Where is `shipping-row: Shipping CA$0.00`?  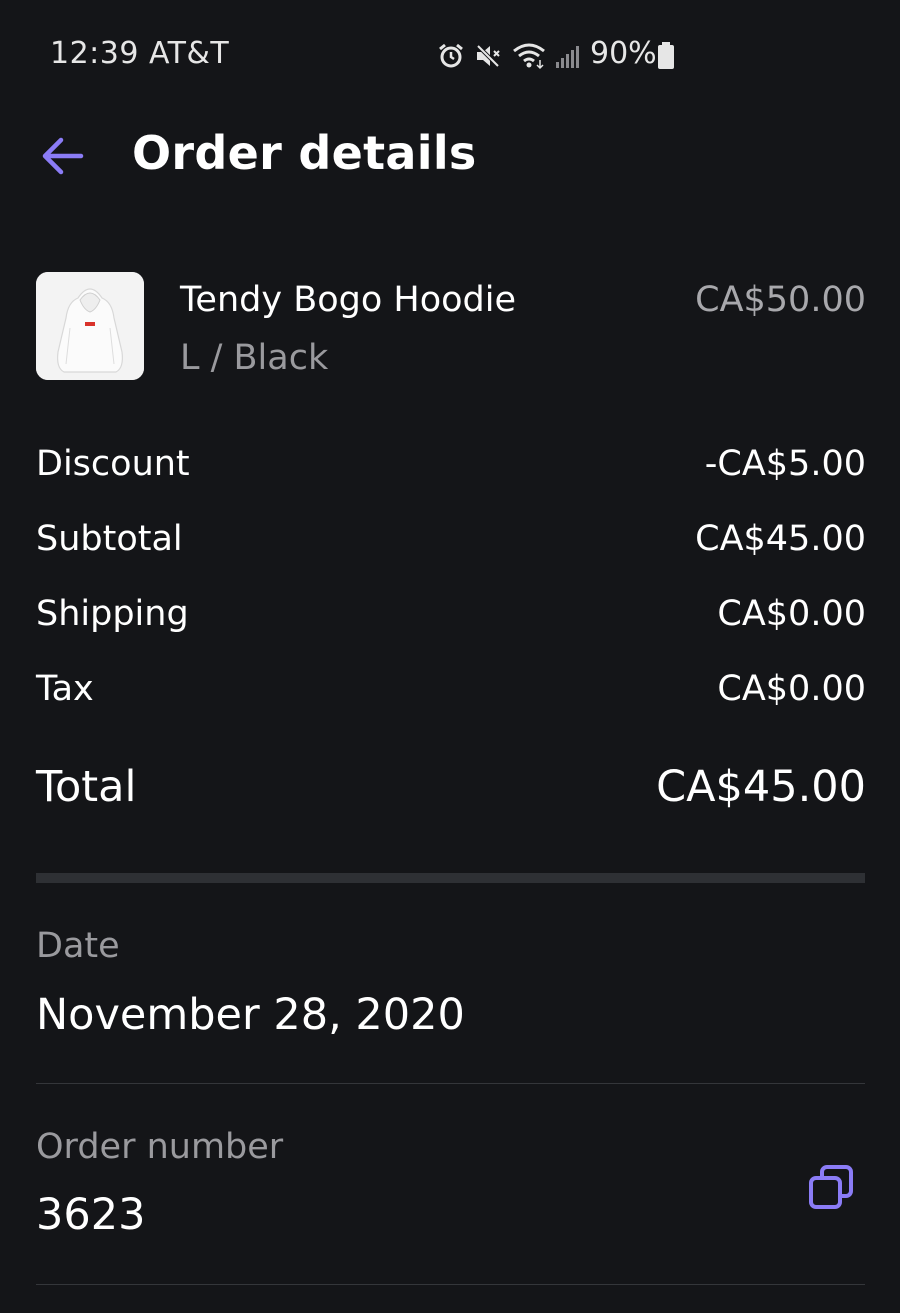
shipping-row: Shipping CA$0.00 is located at coordinates (451, 631).